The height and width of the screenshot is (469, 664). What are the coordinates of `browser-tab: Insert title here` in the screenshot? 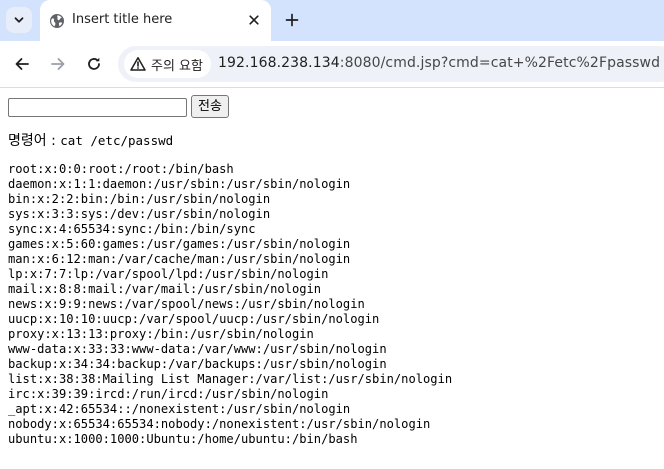 It's located at (155, 20).